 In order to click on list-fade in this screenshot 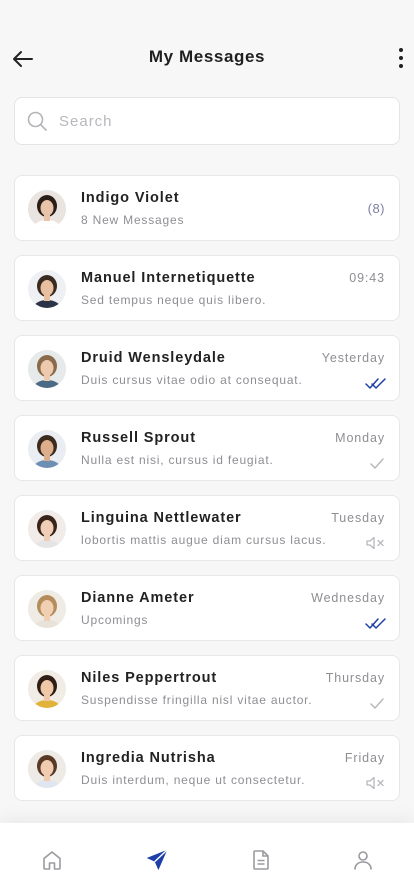, I will do `click(207, 812)`.